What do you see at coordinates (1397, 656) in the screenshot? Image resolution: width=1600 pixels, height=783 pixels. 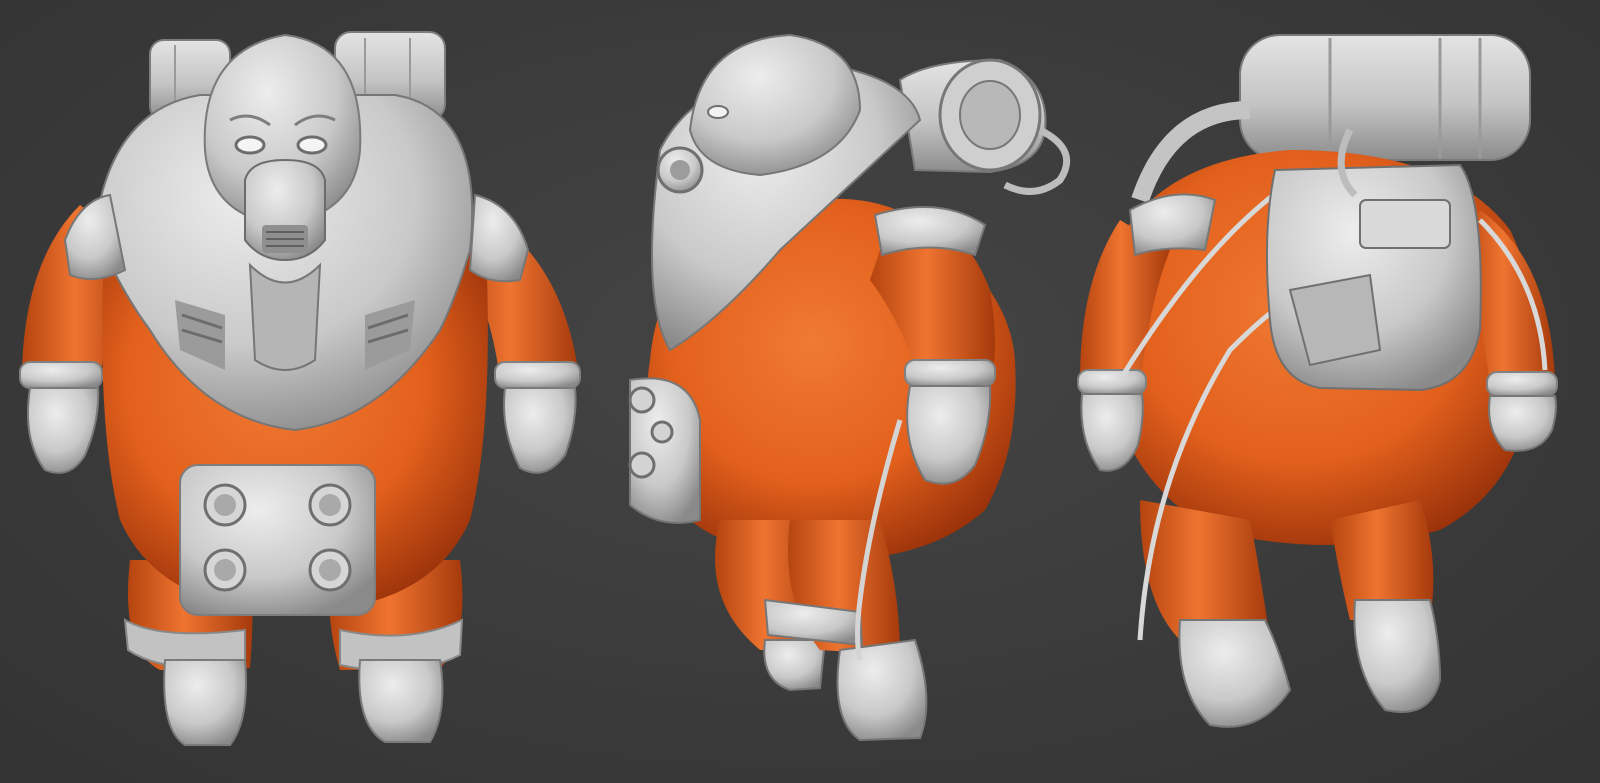 I see `back-right-boot` at bounding box center [1397, 656].